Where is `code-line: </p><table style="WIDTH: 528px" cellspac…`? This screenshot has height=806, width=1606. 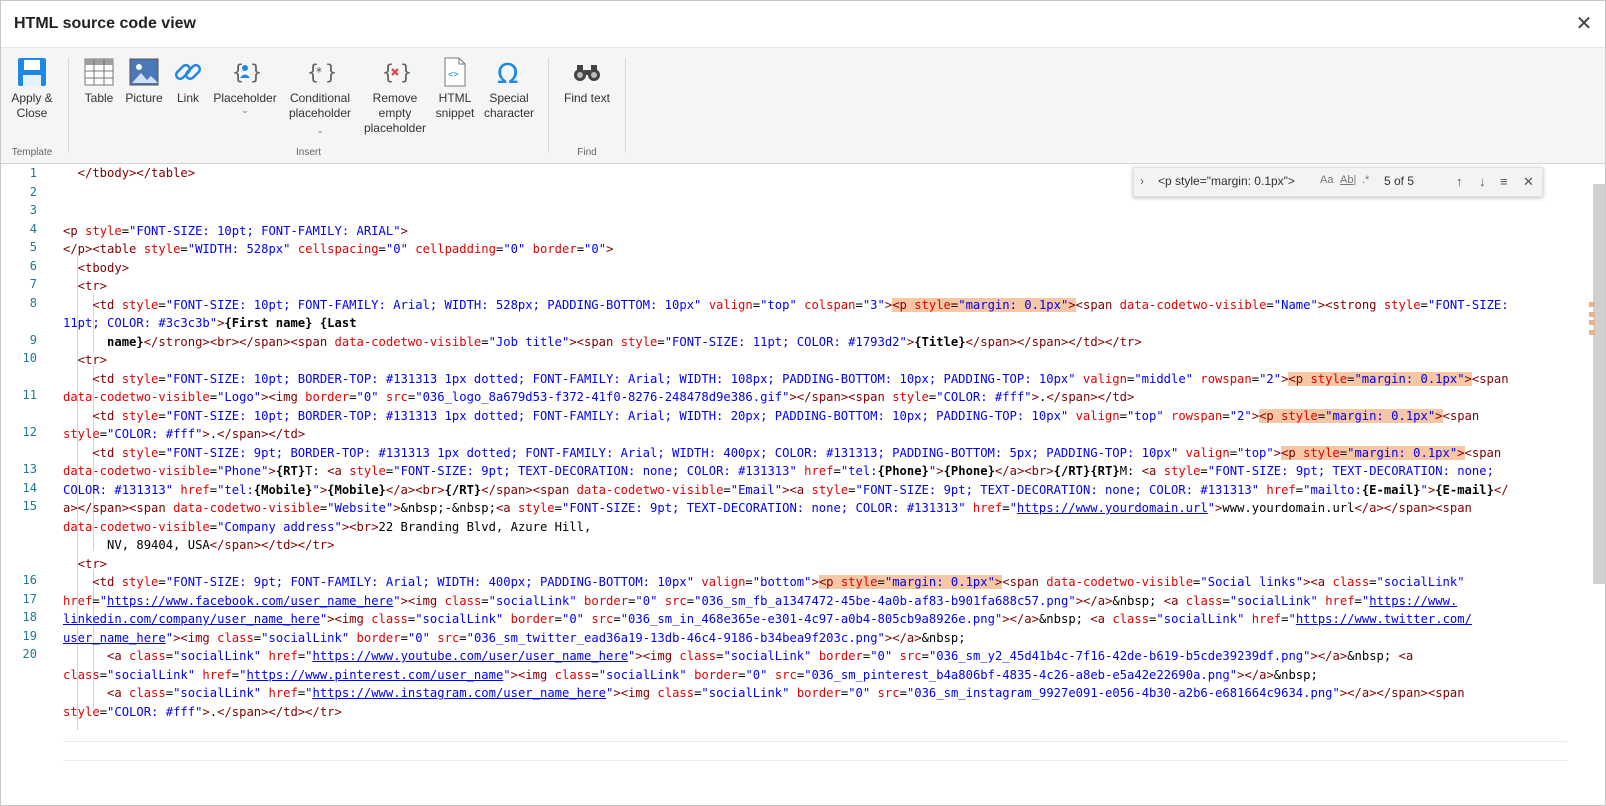
code-line: </p><table style="WIDTH: 528px" cellspac… is located at coordinates (338, 249).